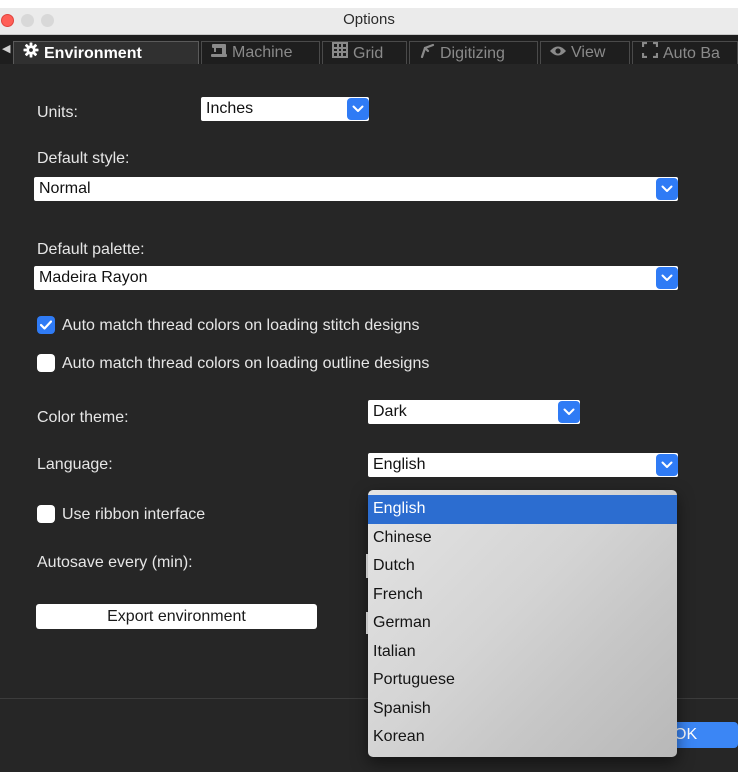  What do you see at coordinates (65, 188) in the screenshot?
I see `default-style-value: Normal` at bounding box center [65, 188].